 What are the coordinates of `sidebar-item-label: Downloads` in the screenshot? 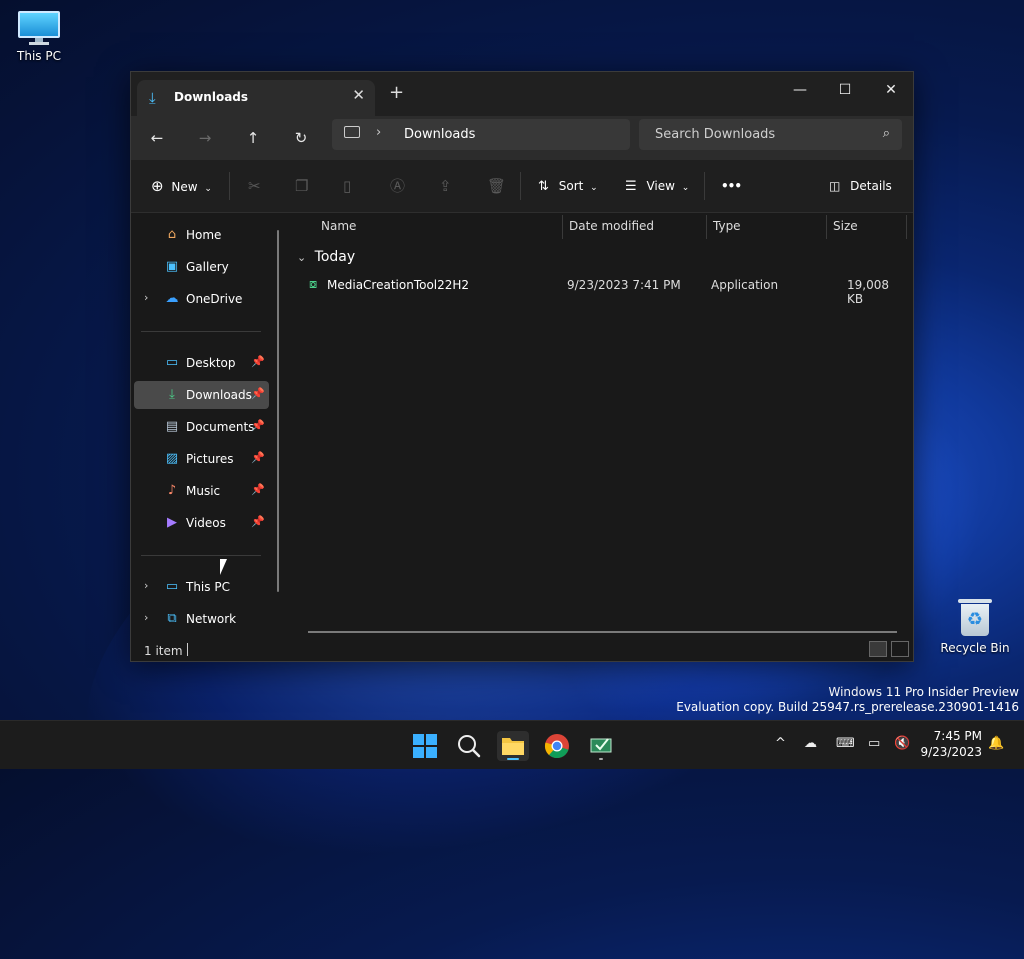 It's located at (219, 395).